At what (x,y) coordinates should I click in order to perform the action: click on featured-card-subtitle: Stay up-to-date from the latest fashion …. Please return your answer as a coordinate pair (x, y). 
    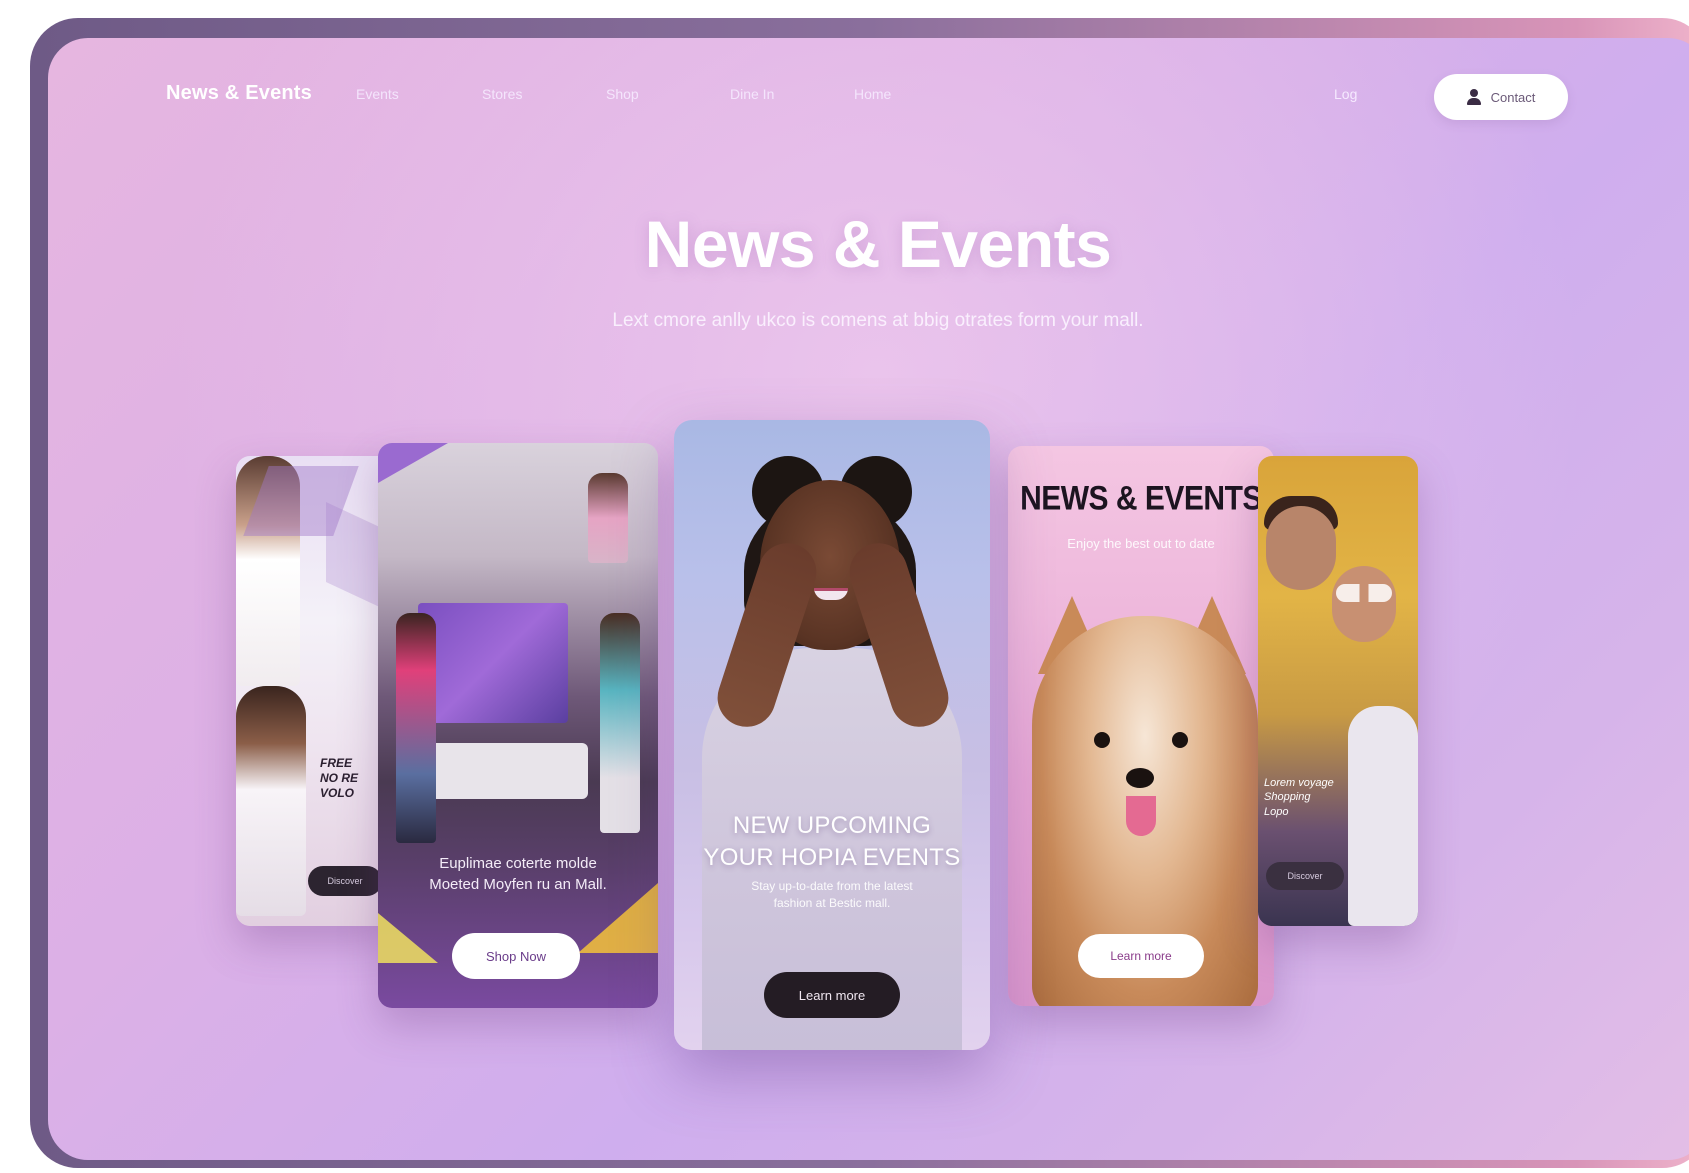
    Looking at the image, I should click on (832, 895).